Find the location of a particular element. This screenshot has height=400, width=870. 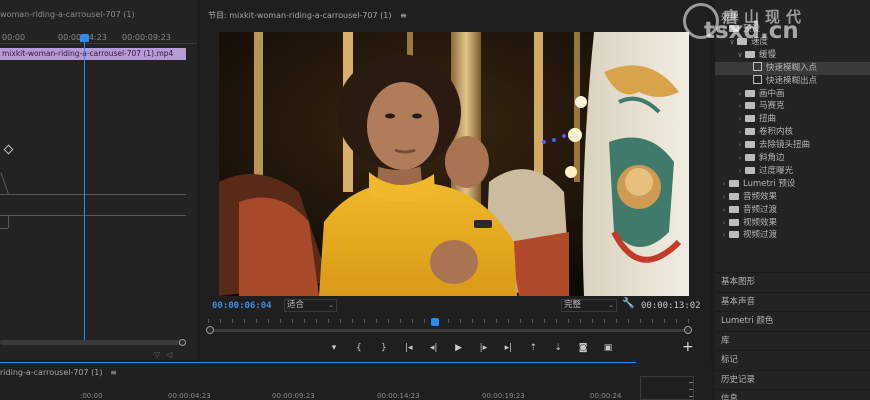

tree-item-label: 扭曲 is located at coordinates (768, 119).